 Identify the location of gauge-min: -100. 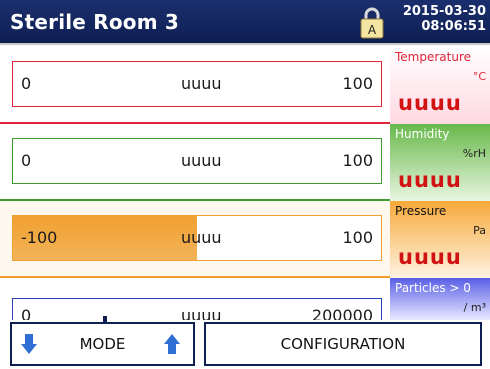
(39, 237).